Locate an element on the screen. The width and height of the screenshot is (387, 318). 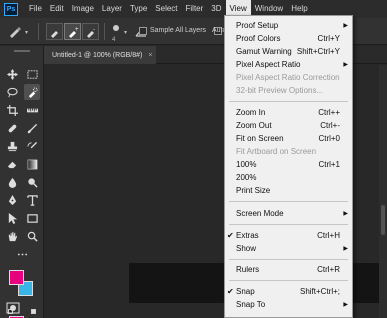
brush-dropdown-icon: ▾ is located at coordinates (125, 32).